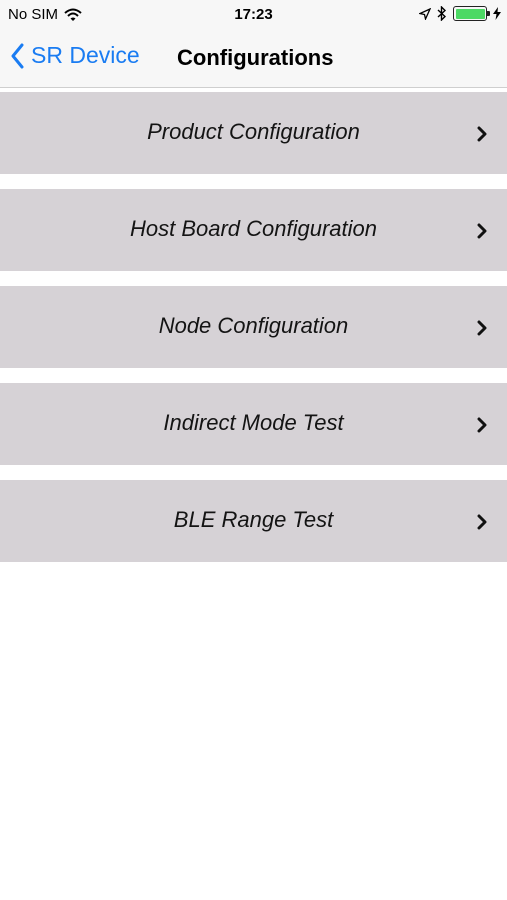 The width and height of the screenshot is (507, 900). Describe the element at coordinates (425, 13) in the screenshot. I see `location-icon` at that location.